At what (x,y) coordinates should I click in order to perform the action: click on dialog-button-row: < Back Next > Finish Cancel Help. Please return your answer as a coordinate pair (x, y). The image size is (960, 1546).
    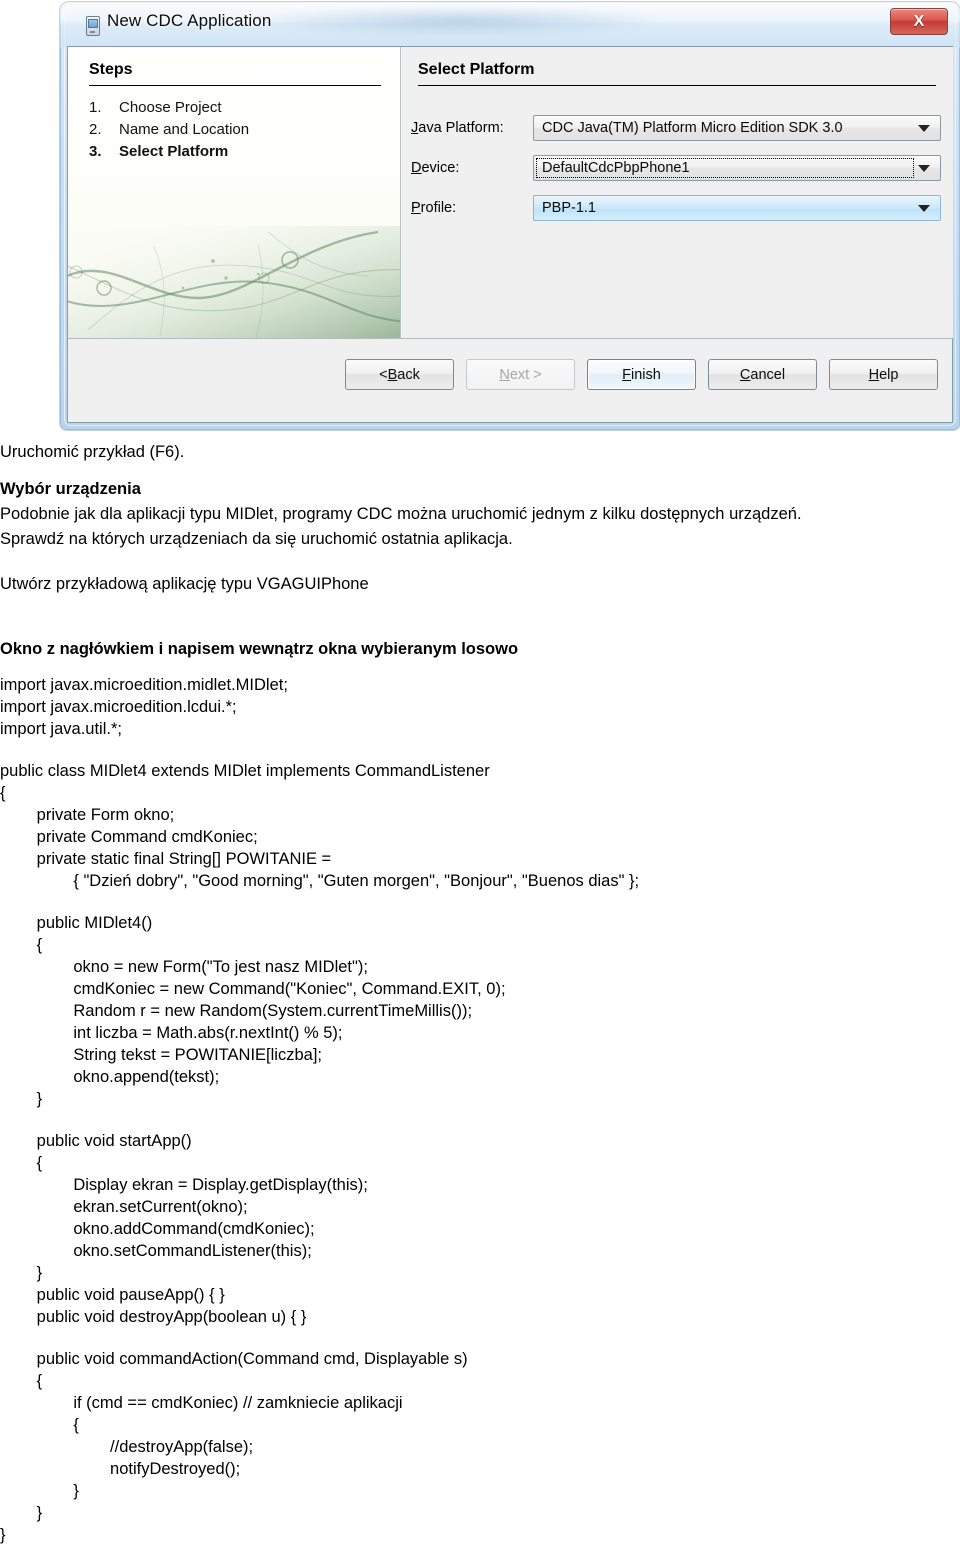
    Looking at the image, I should click on (641, 374).